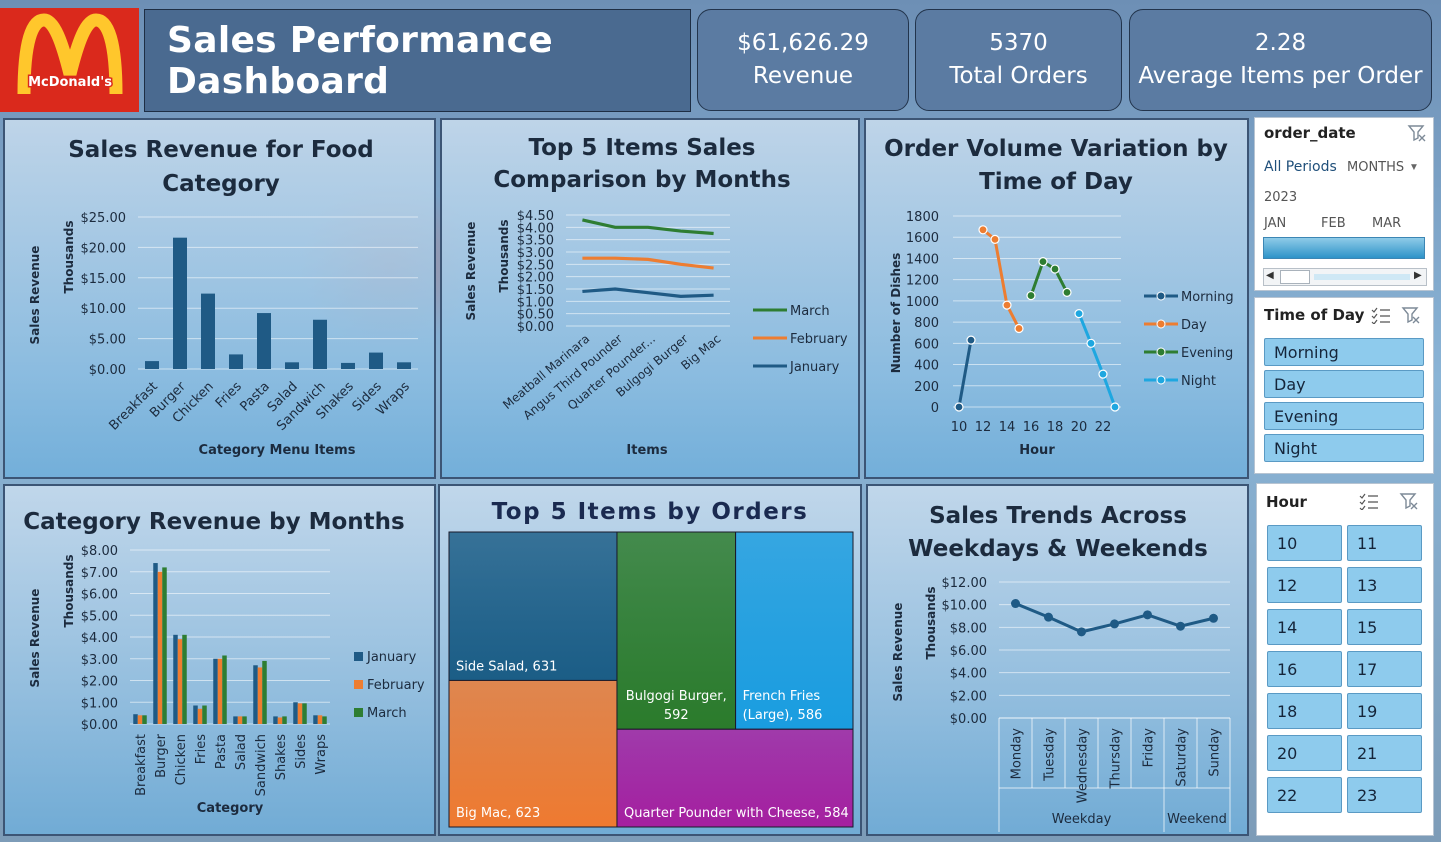  I want to click on legend-label: March, so click(810, 311).